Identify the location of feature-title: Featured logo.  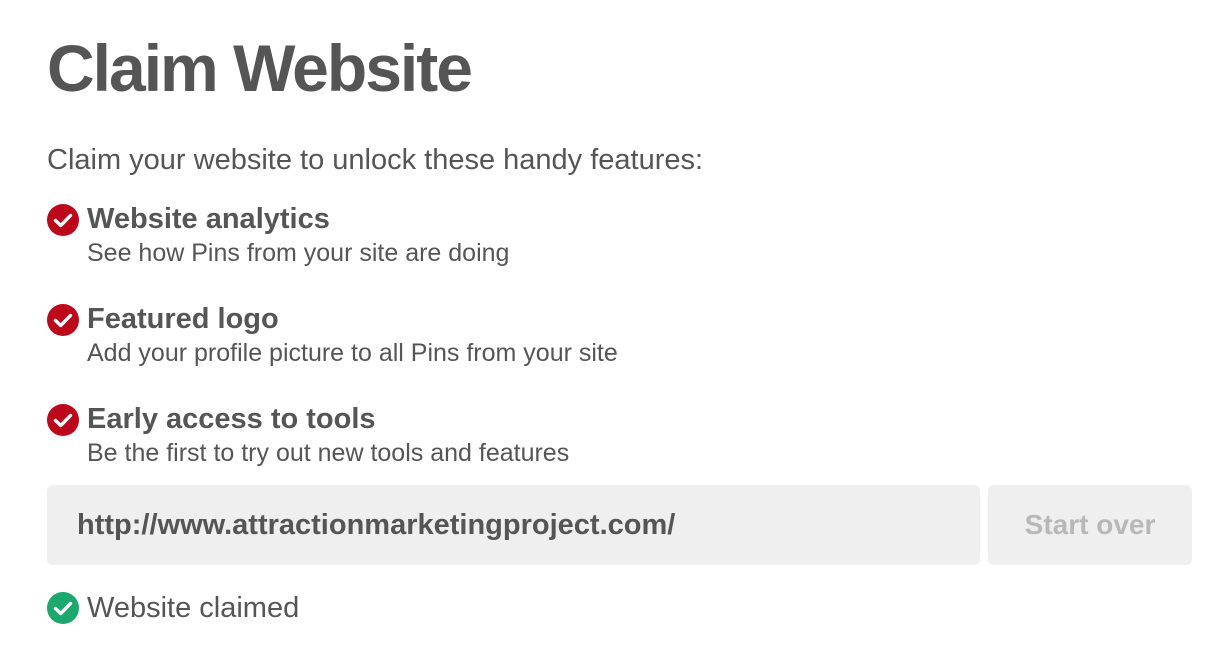
(183, 319).